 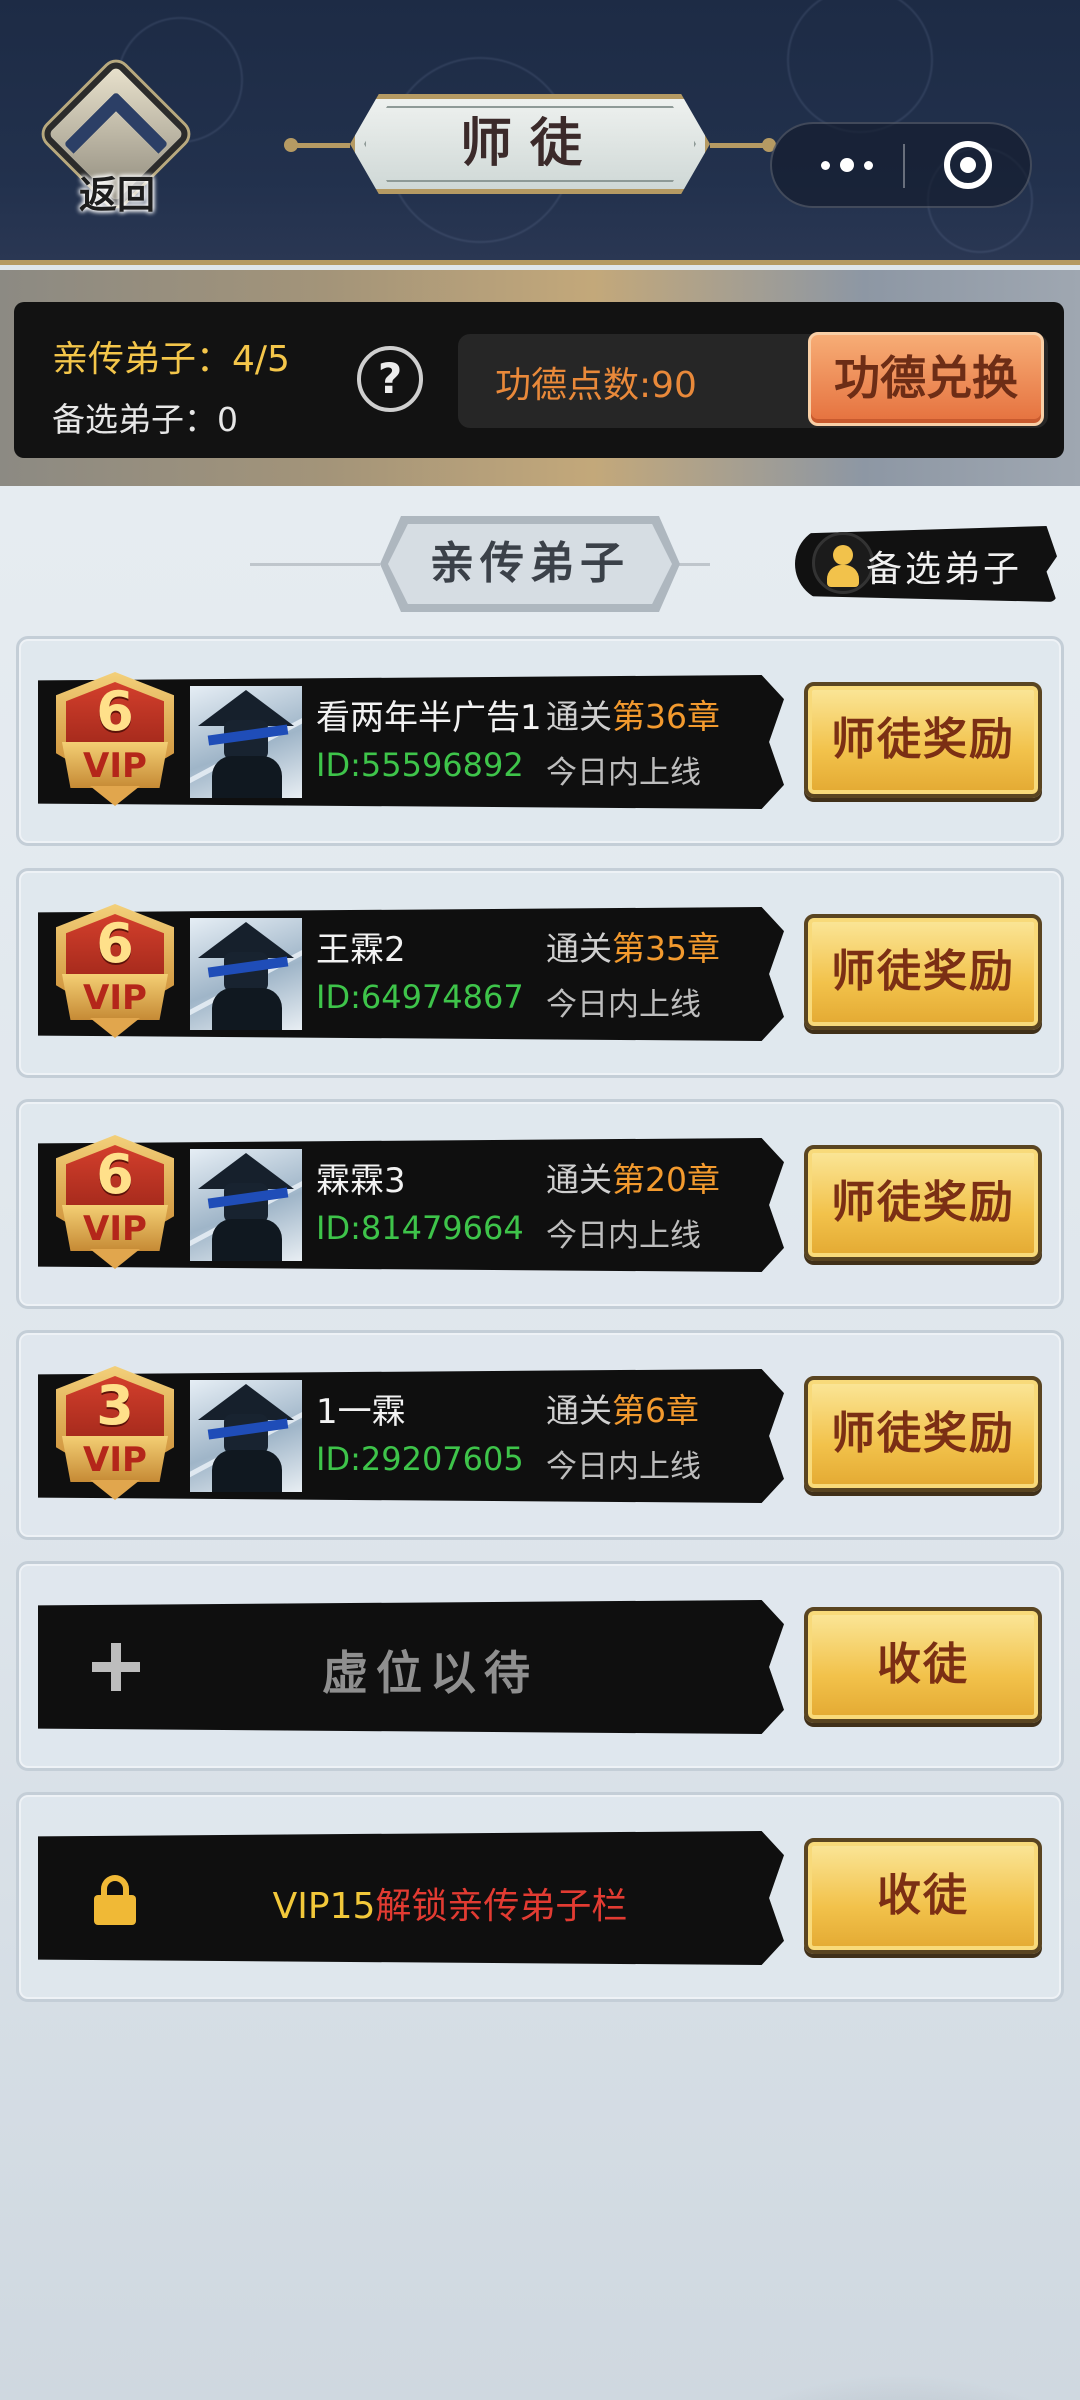 What do you see at coordinates (420, 1459) in the screenshot?
I see `disciple-id: ID:29207605` at bounding box center [420, 1459].